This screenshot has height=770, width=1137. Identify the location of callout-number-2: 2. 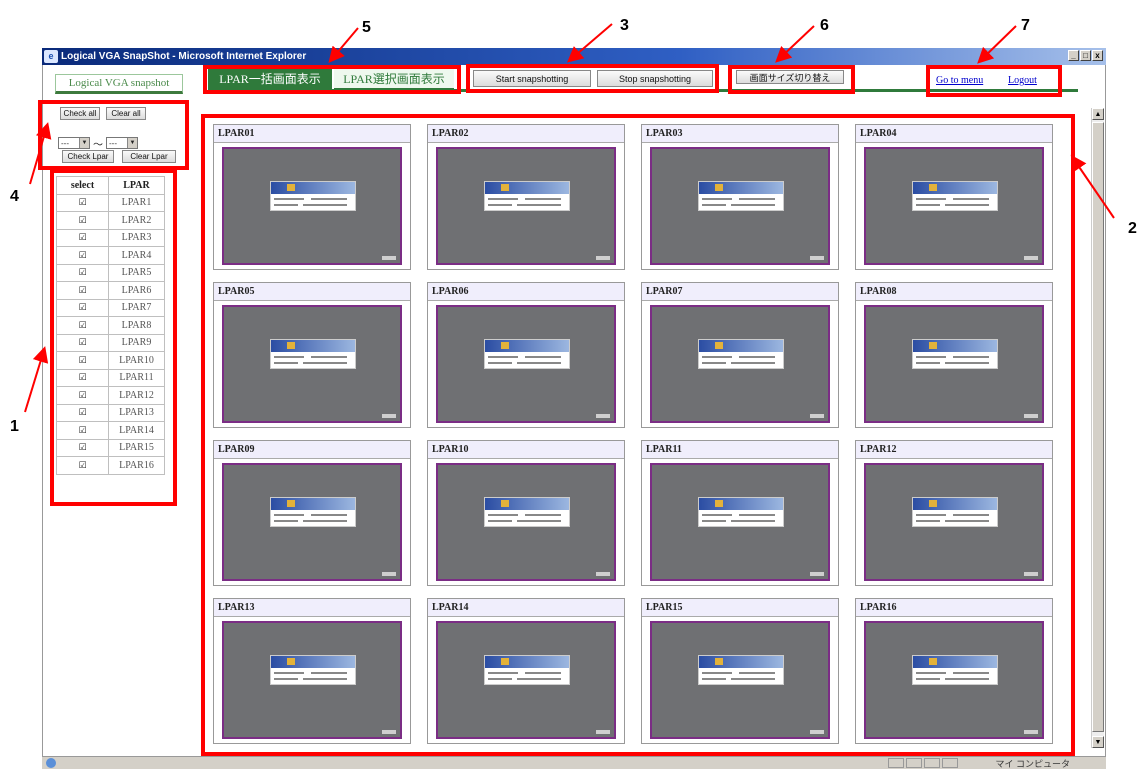
(1132, 228).